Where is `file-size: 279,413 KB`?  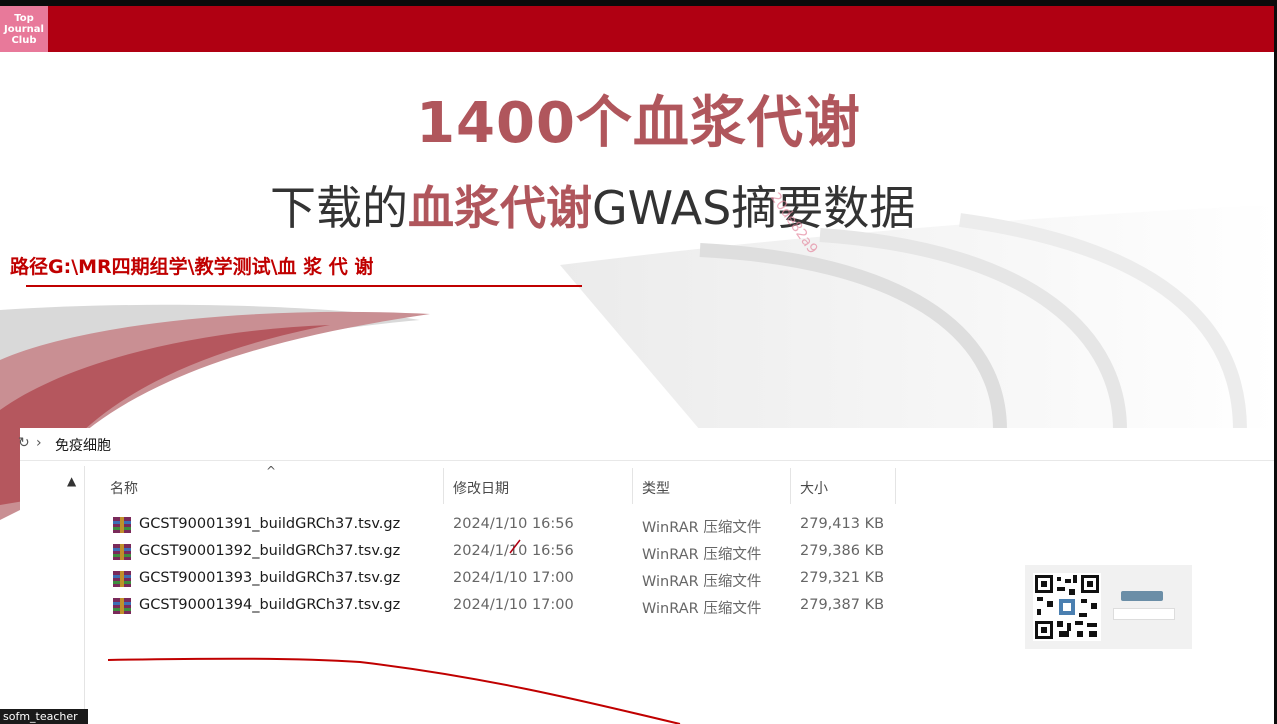 file-size: 279,413 KB is located at coordinates (842, 524).